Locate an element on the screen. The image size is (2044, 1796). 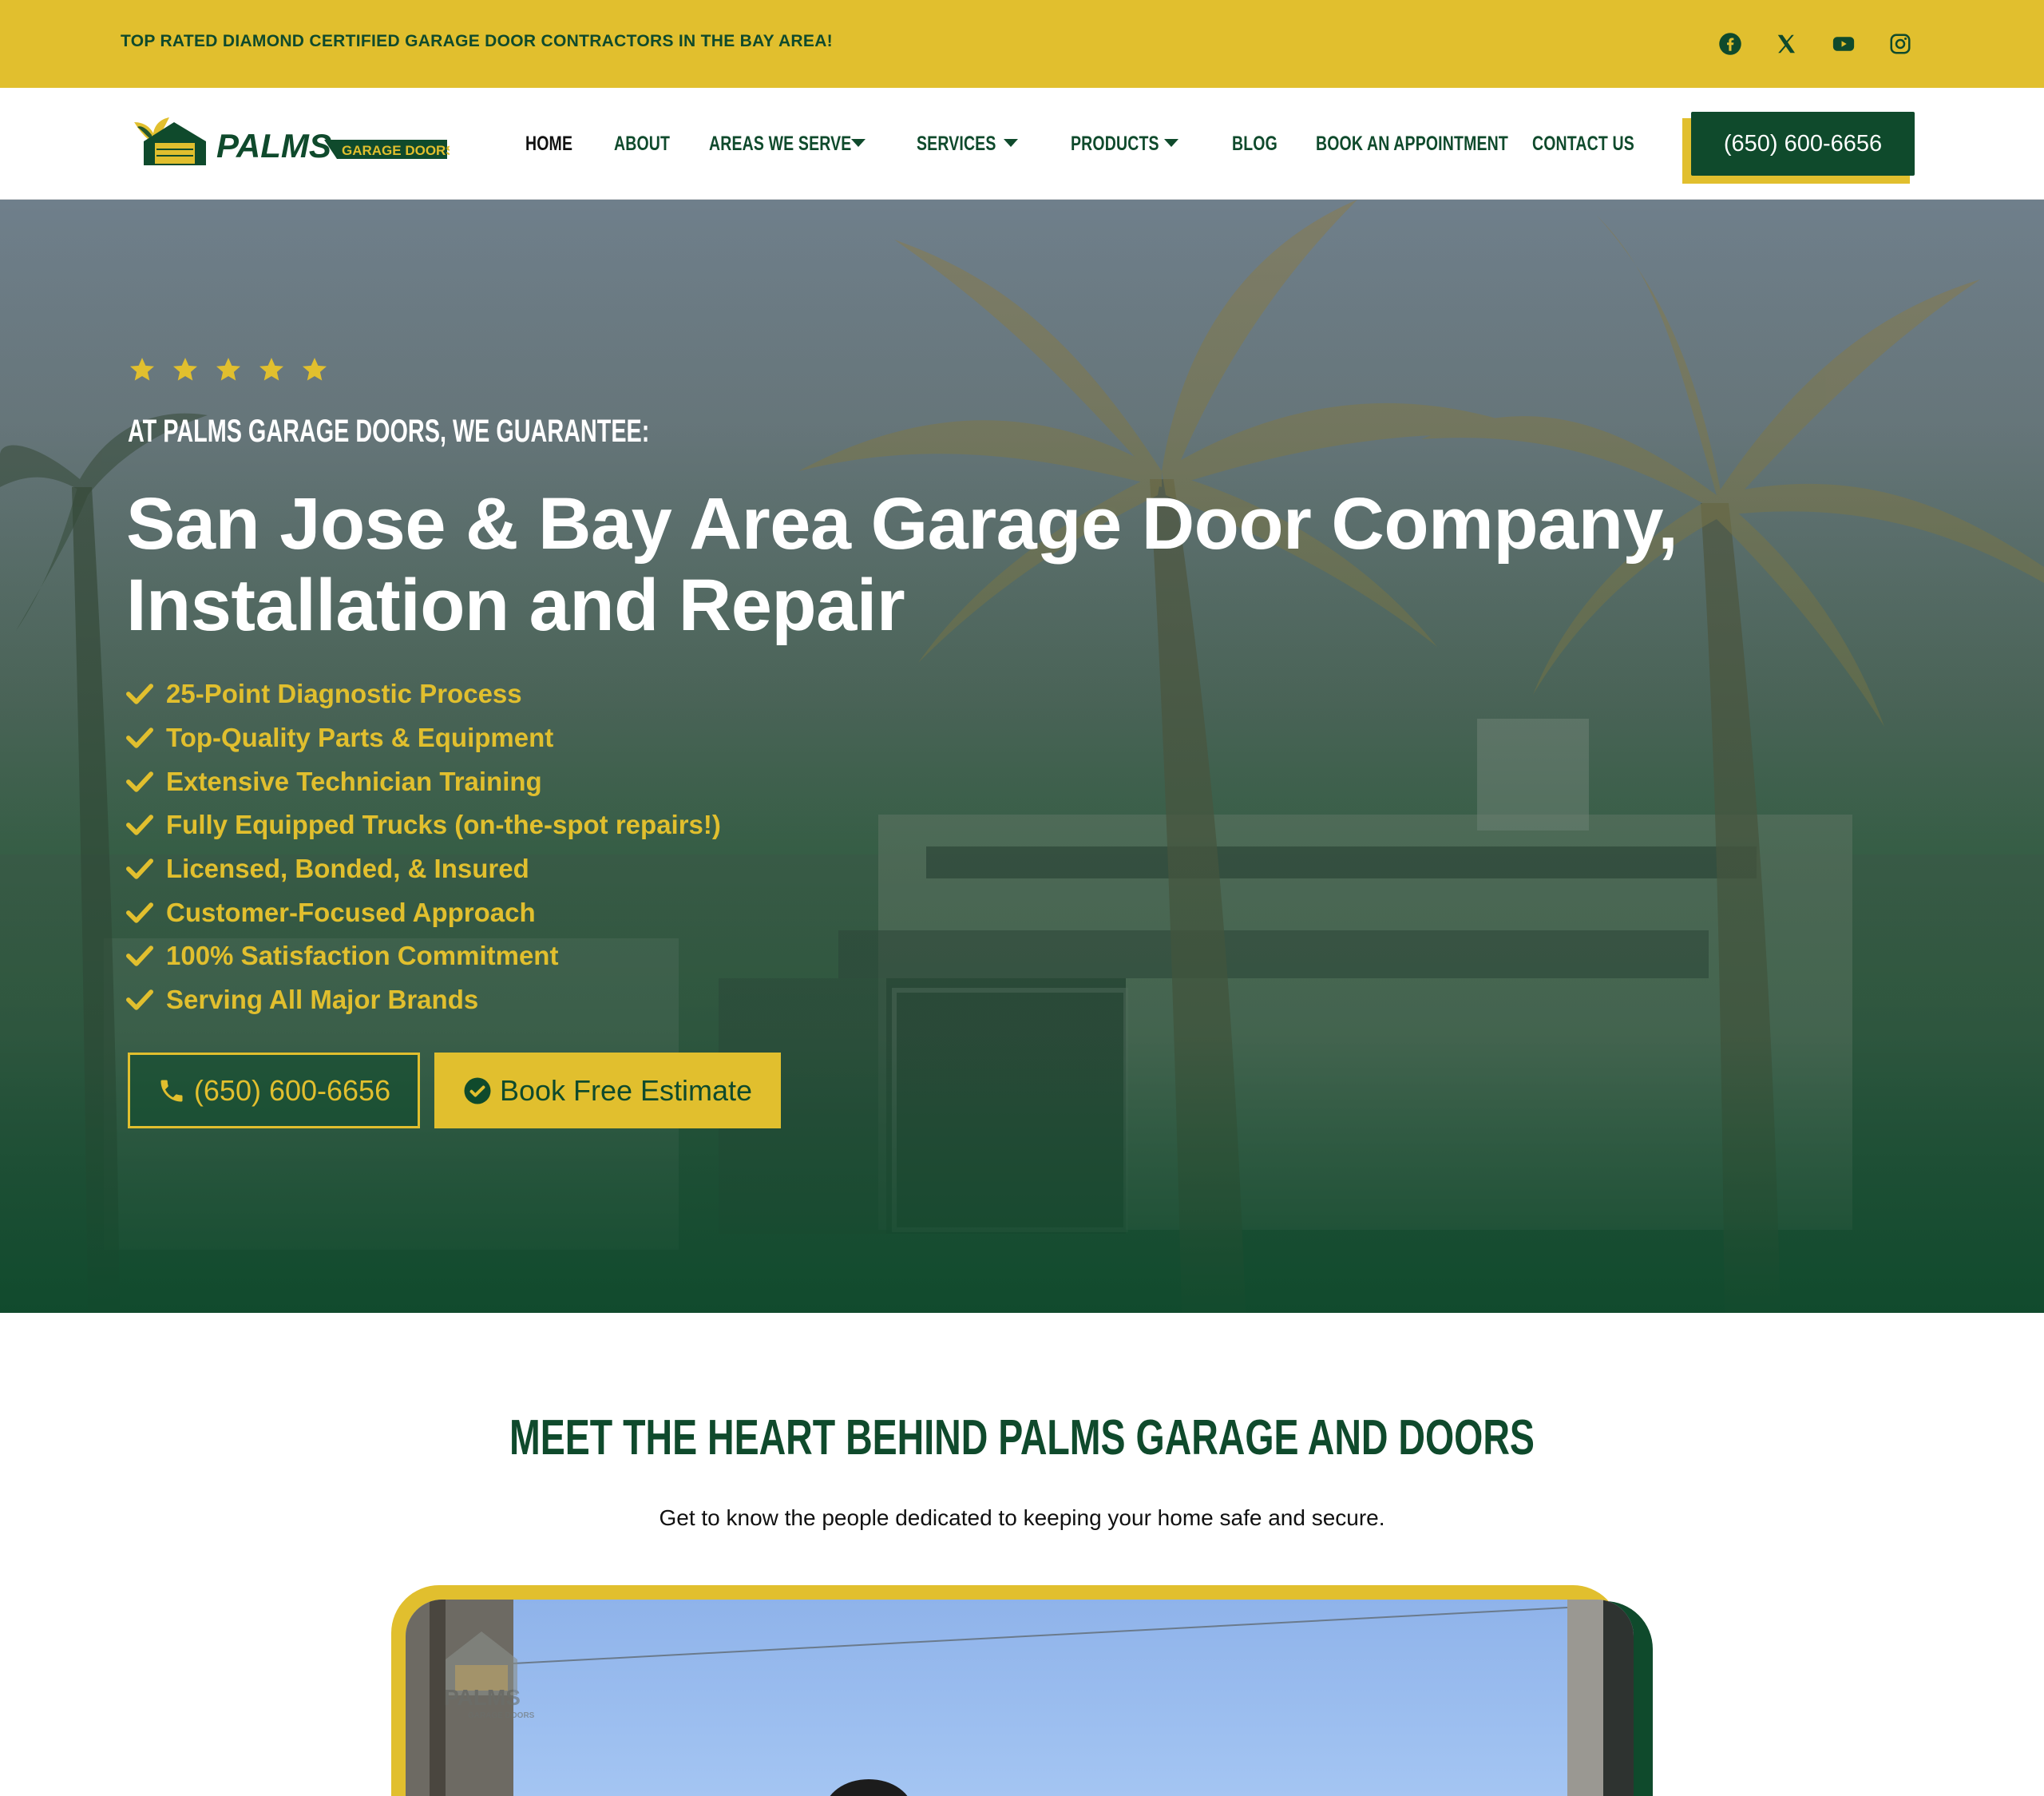
nav-about: ABOUT is located at coordinates (642, 144).